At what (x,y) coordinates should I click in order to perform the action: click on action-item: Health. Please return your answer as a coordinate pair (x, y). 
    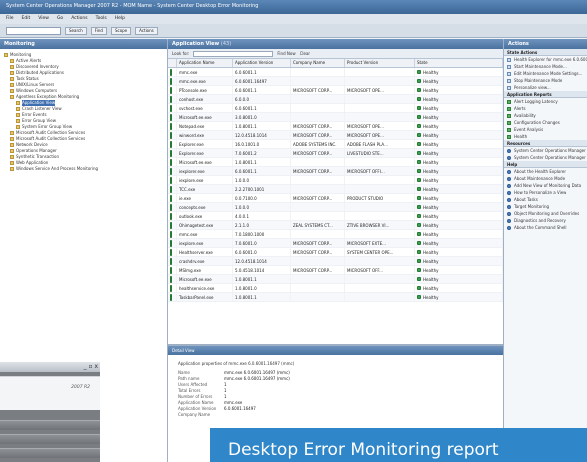
    Looking at the image, I should click on (545, 136).